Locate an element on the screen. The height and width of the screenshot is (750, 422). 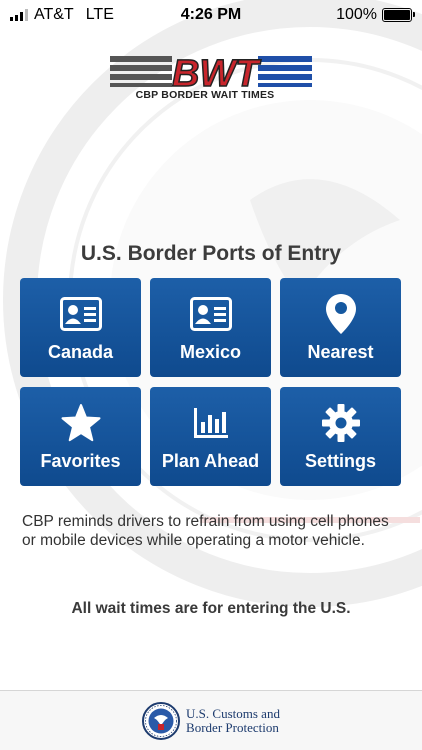
status-bar: AT&T LTE 4:26 PM 100% is located at coordinates (211, 15).